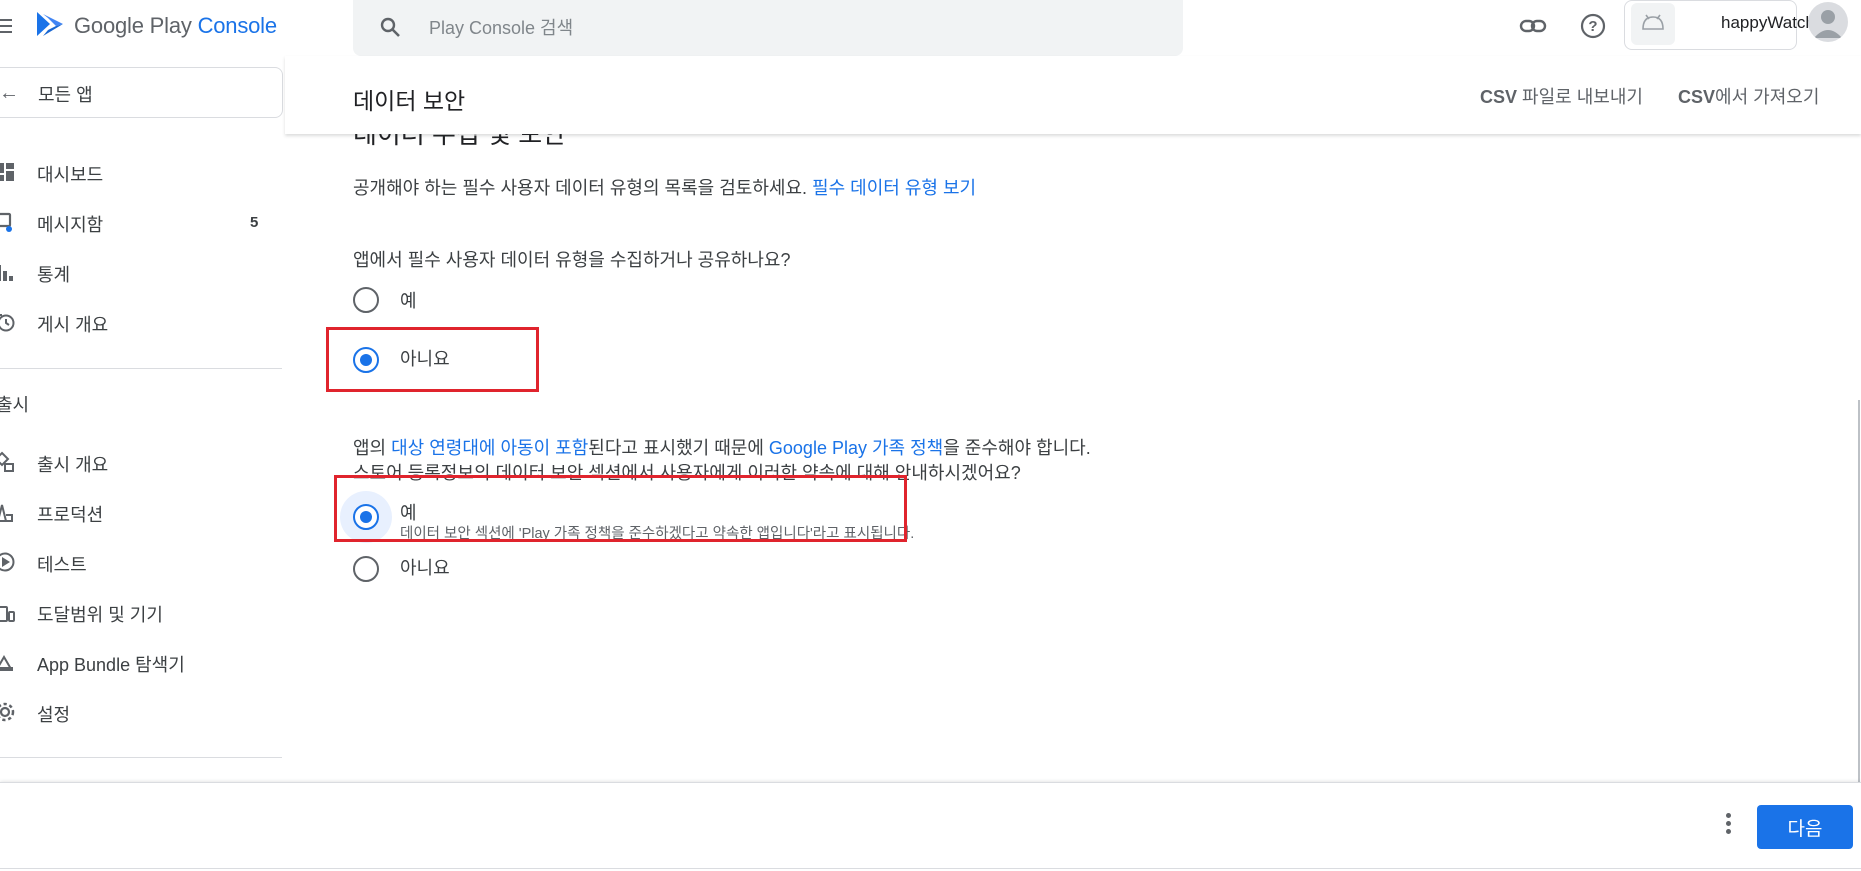 The width and height of the screenshot is (1861, 871). I want to click on release-overview-icon, so click(7, 461).